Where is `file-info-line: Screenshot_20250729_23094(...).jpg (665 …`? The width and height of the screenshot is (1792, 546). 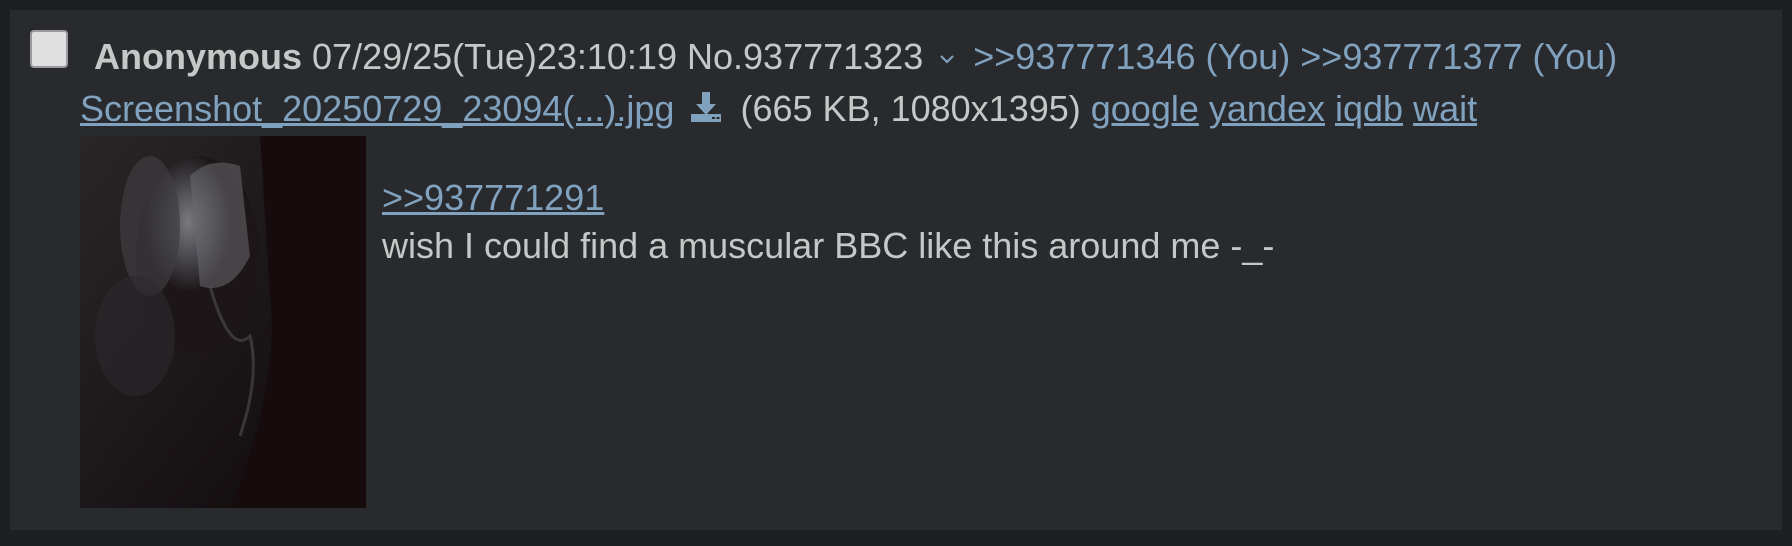
file-info-line: Screenshot_20250729_23094(...).jpg (665 … is located at coordinates (778, 109).